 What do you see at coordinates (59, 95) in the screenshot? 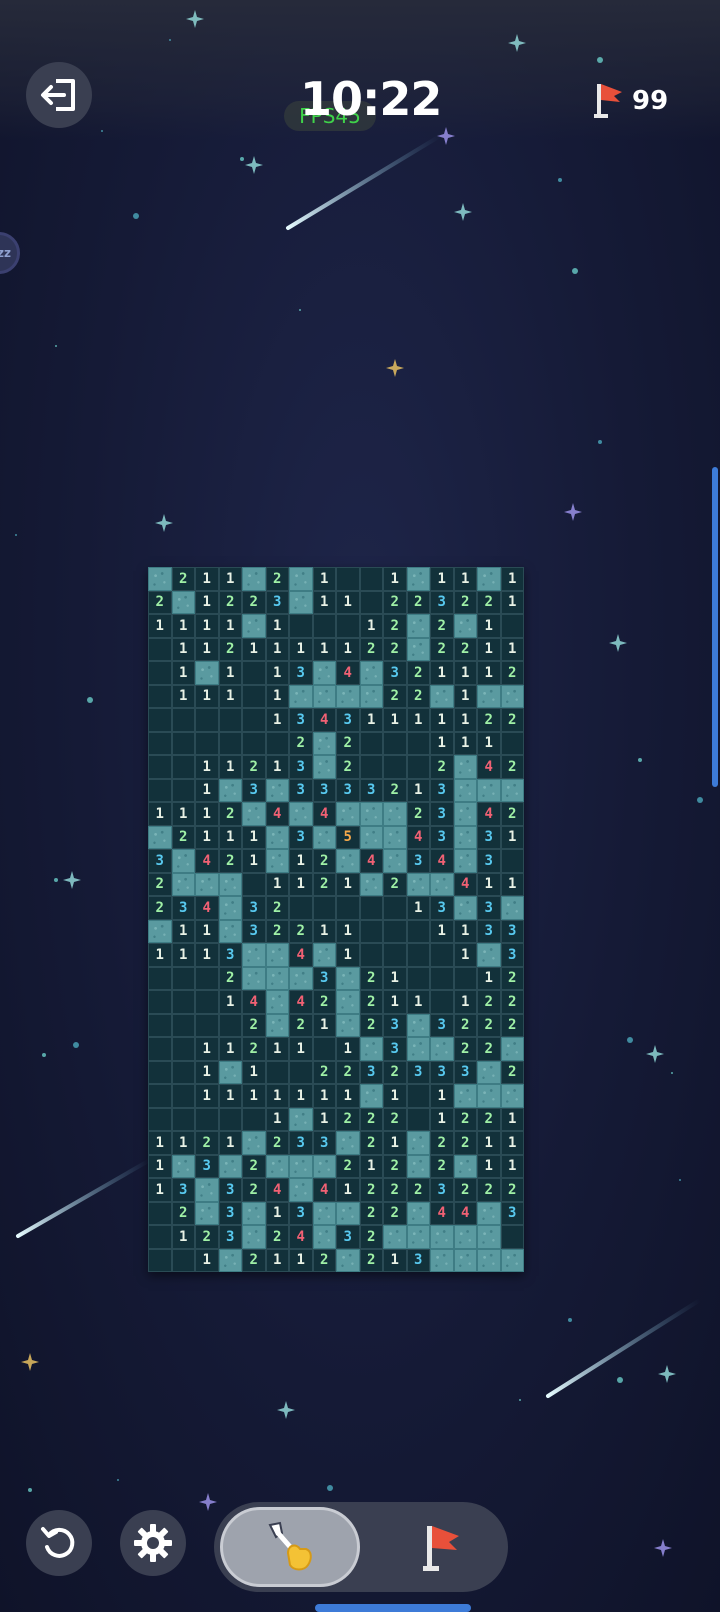
I see `exit-button` at bounding box center [59, 95].